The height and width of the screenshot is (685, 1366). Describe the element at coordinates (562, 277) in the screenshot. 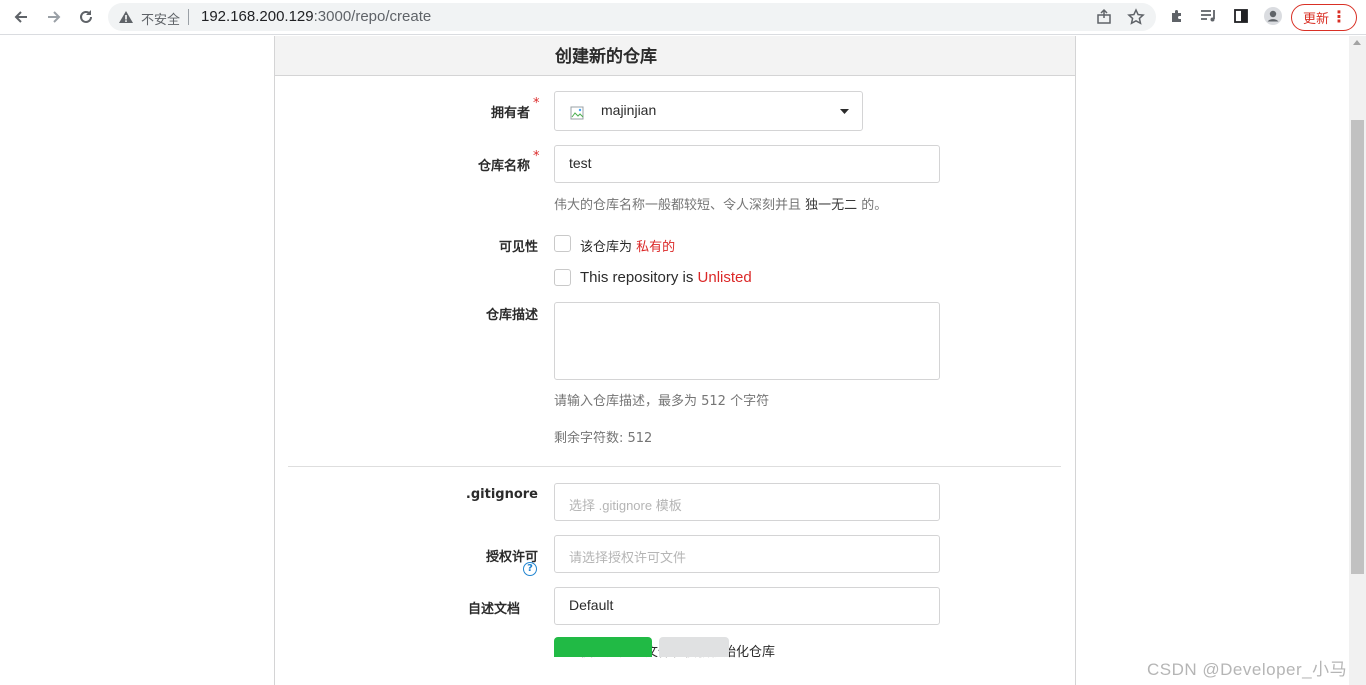

I see `unlisted-checkbox` at that location.